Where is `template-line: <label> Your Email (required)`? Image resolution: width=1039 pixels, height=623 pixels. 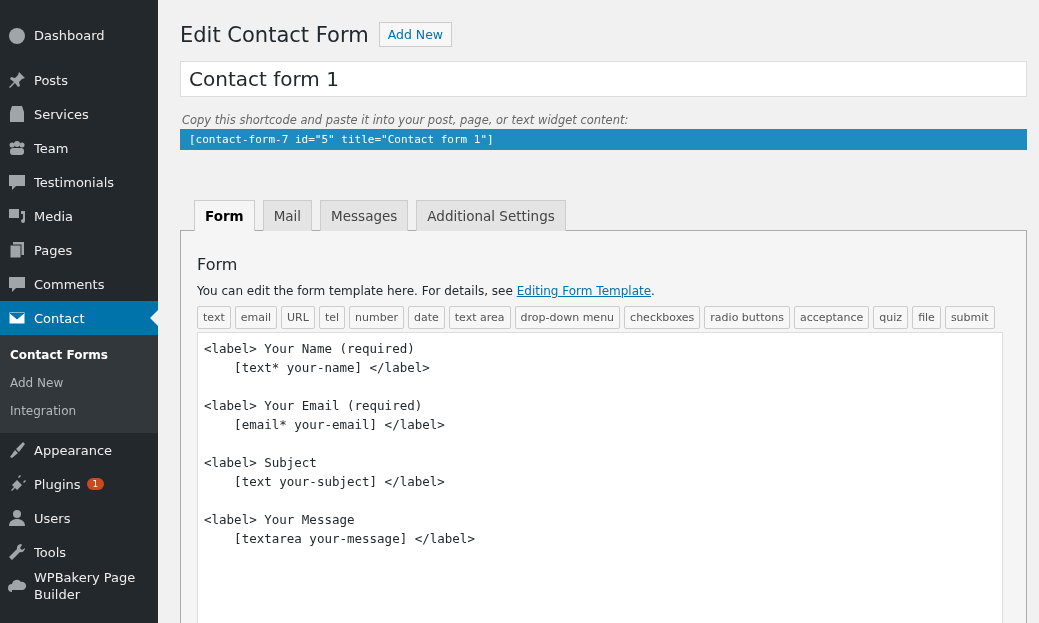
template-line: <label> Your Email (required) is located at coordinates (314, 406).